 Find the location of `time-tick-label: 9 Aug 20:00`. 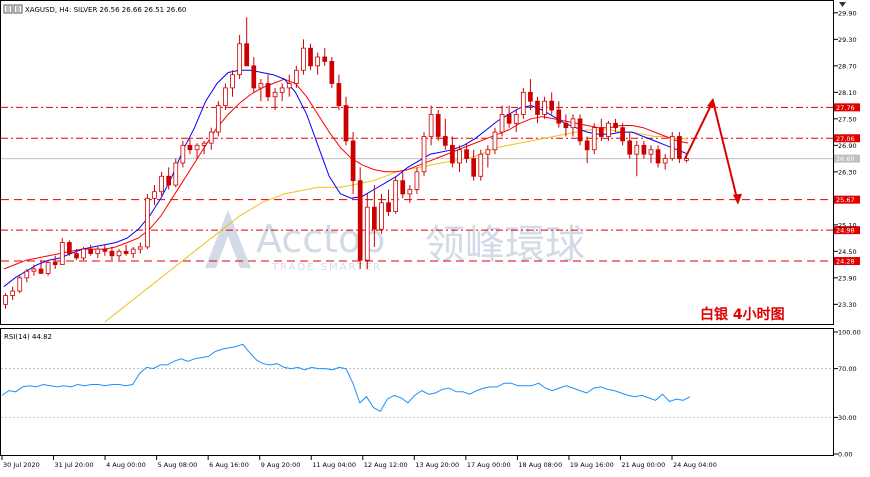

time-tick-label: 9 Aug 20:00 is located at coordinates (281, 465).